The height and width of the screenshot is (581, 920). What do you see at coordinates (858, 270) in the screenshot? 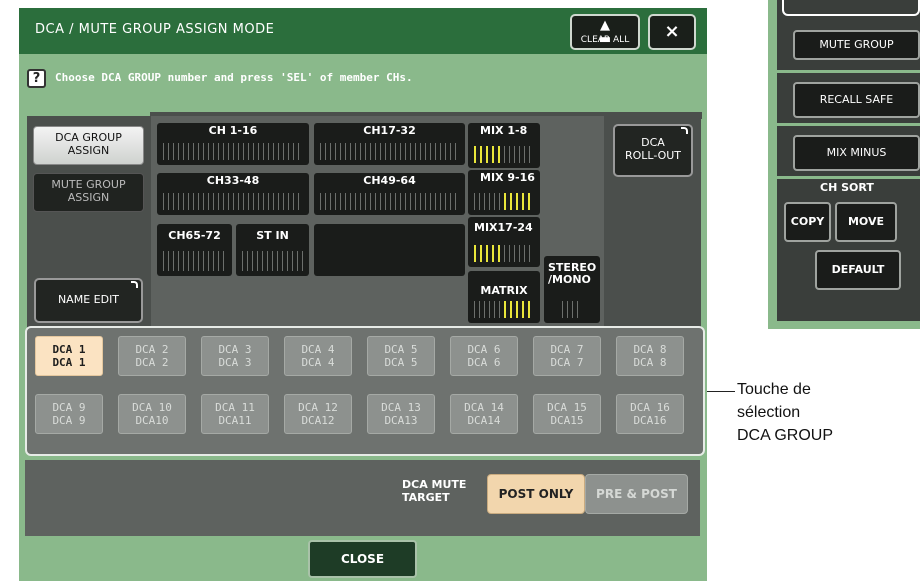
I see `default-button: DEFAULT` at bounding box center [858, 270].